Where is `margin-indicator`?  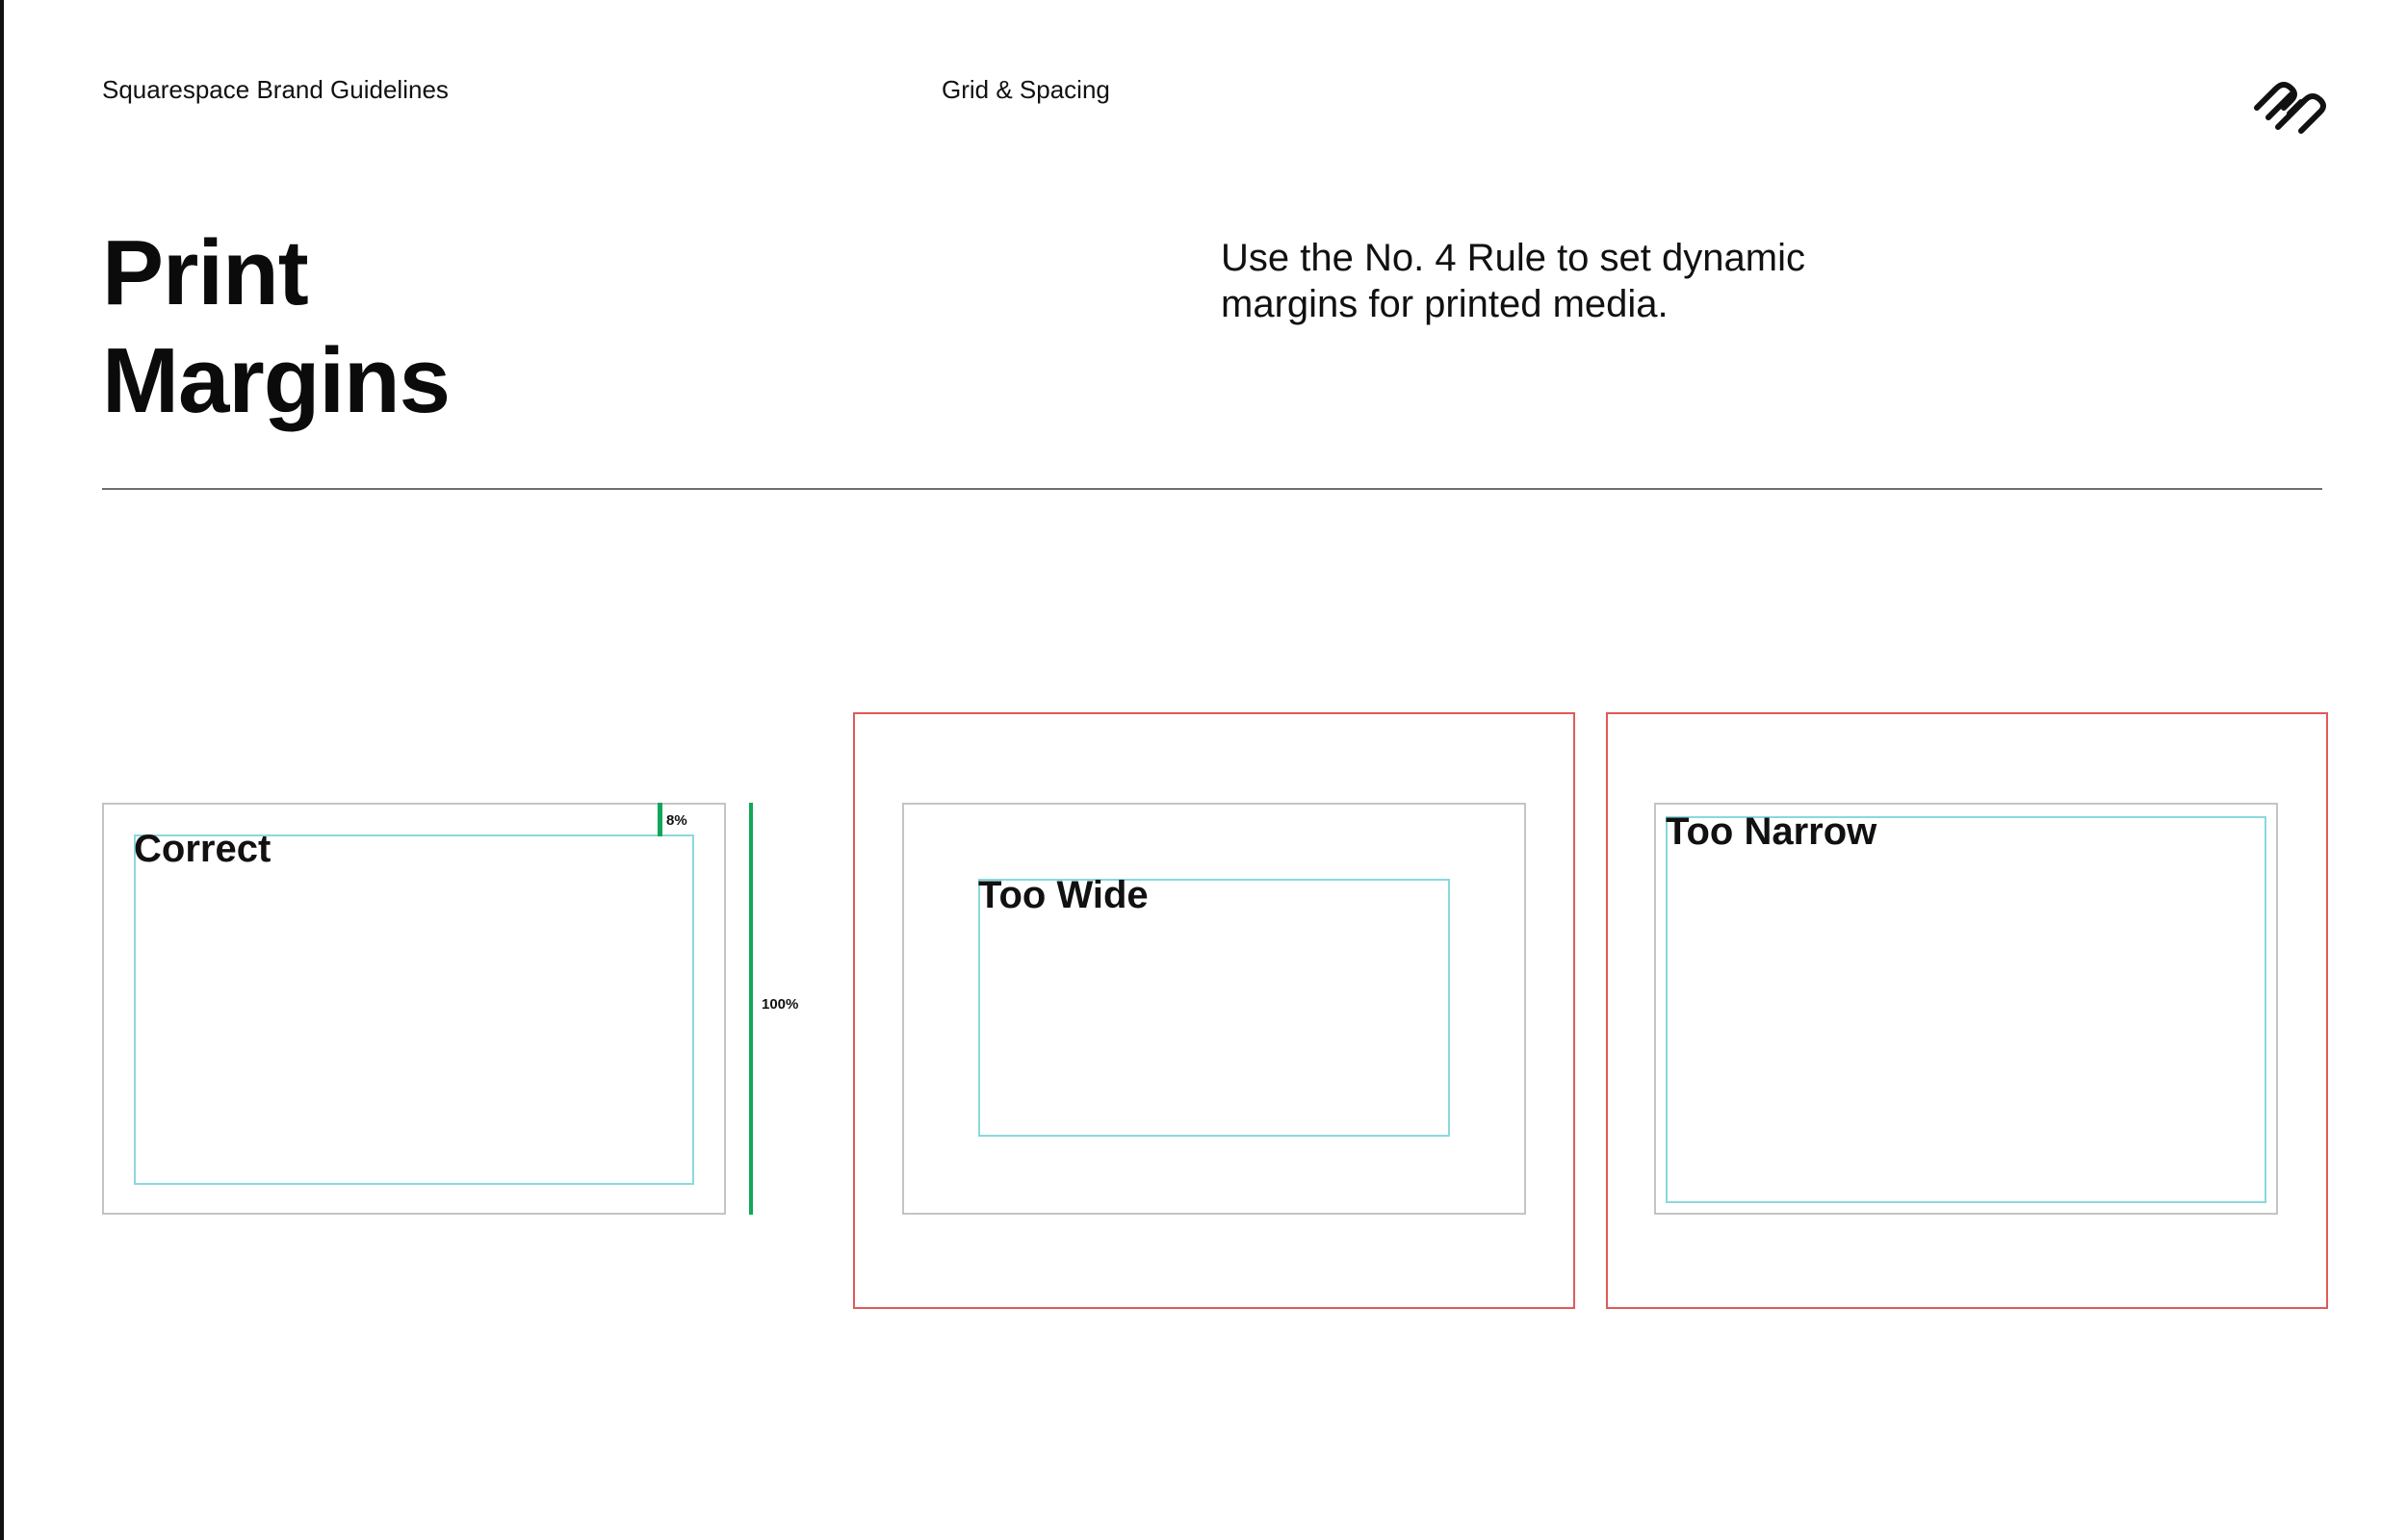
margin-indicator is located at coordinates (660, 819).